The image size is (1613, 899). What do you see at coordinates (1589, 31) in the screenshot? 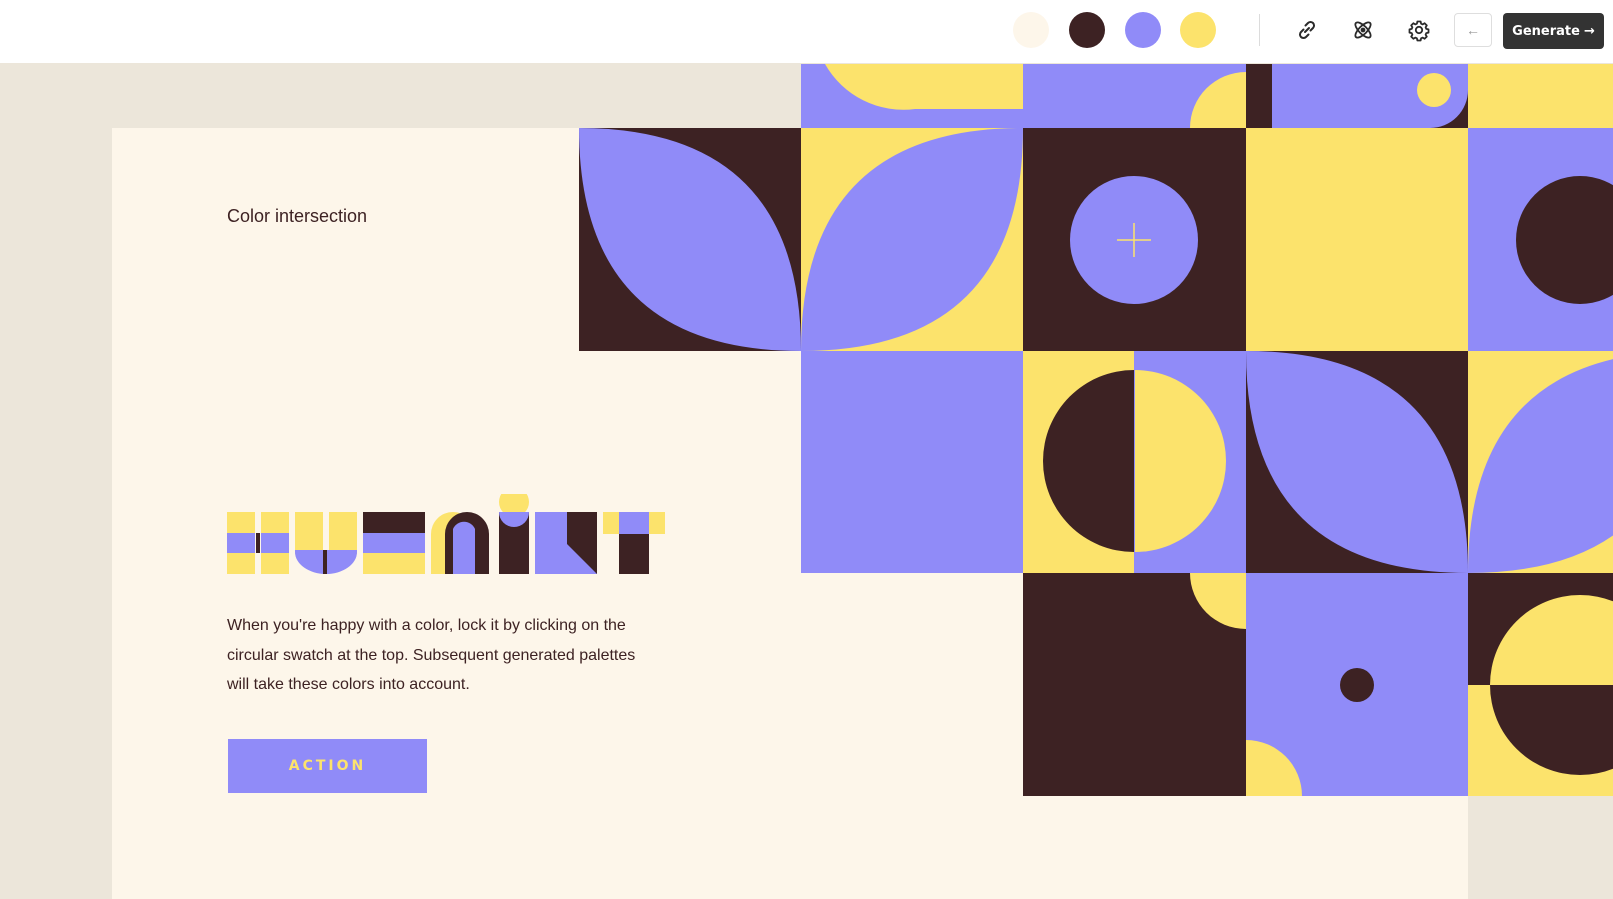
I see `arrow-right-icon: →` at bounding box center [1589, 31].